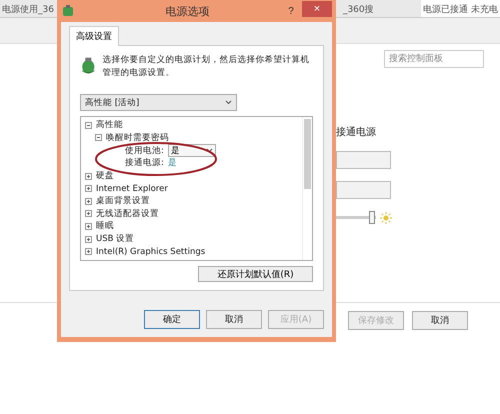 This screenshot has width=500, height=414. What do you see at coordinates (255, 274) in the screenshot?
I see `restore-defaults-button: 还原计划默认值(R)` at bounding box center [255, 274].